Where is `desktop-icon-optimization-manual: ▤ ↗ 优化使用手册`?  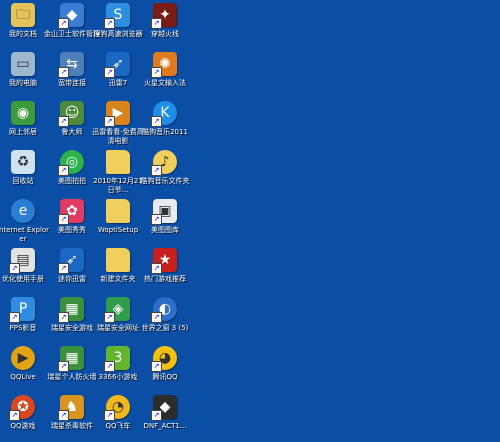
desktop-icon-optimization-manual: ▤ ↗ 优化使用手册 is located at coordinates (23, 266).